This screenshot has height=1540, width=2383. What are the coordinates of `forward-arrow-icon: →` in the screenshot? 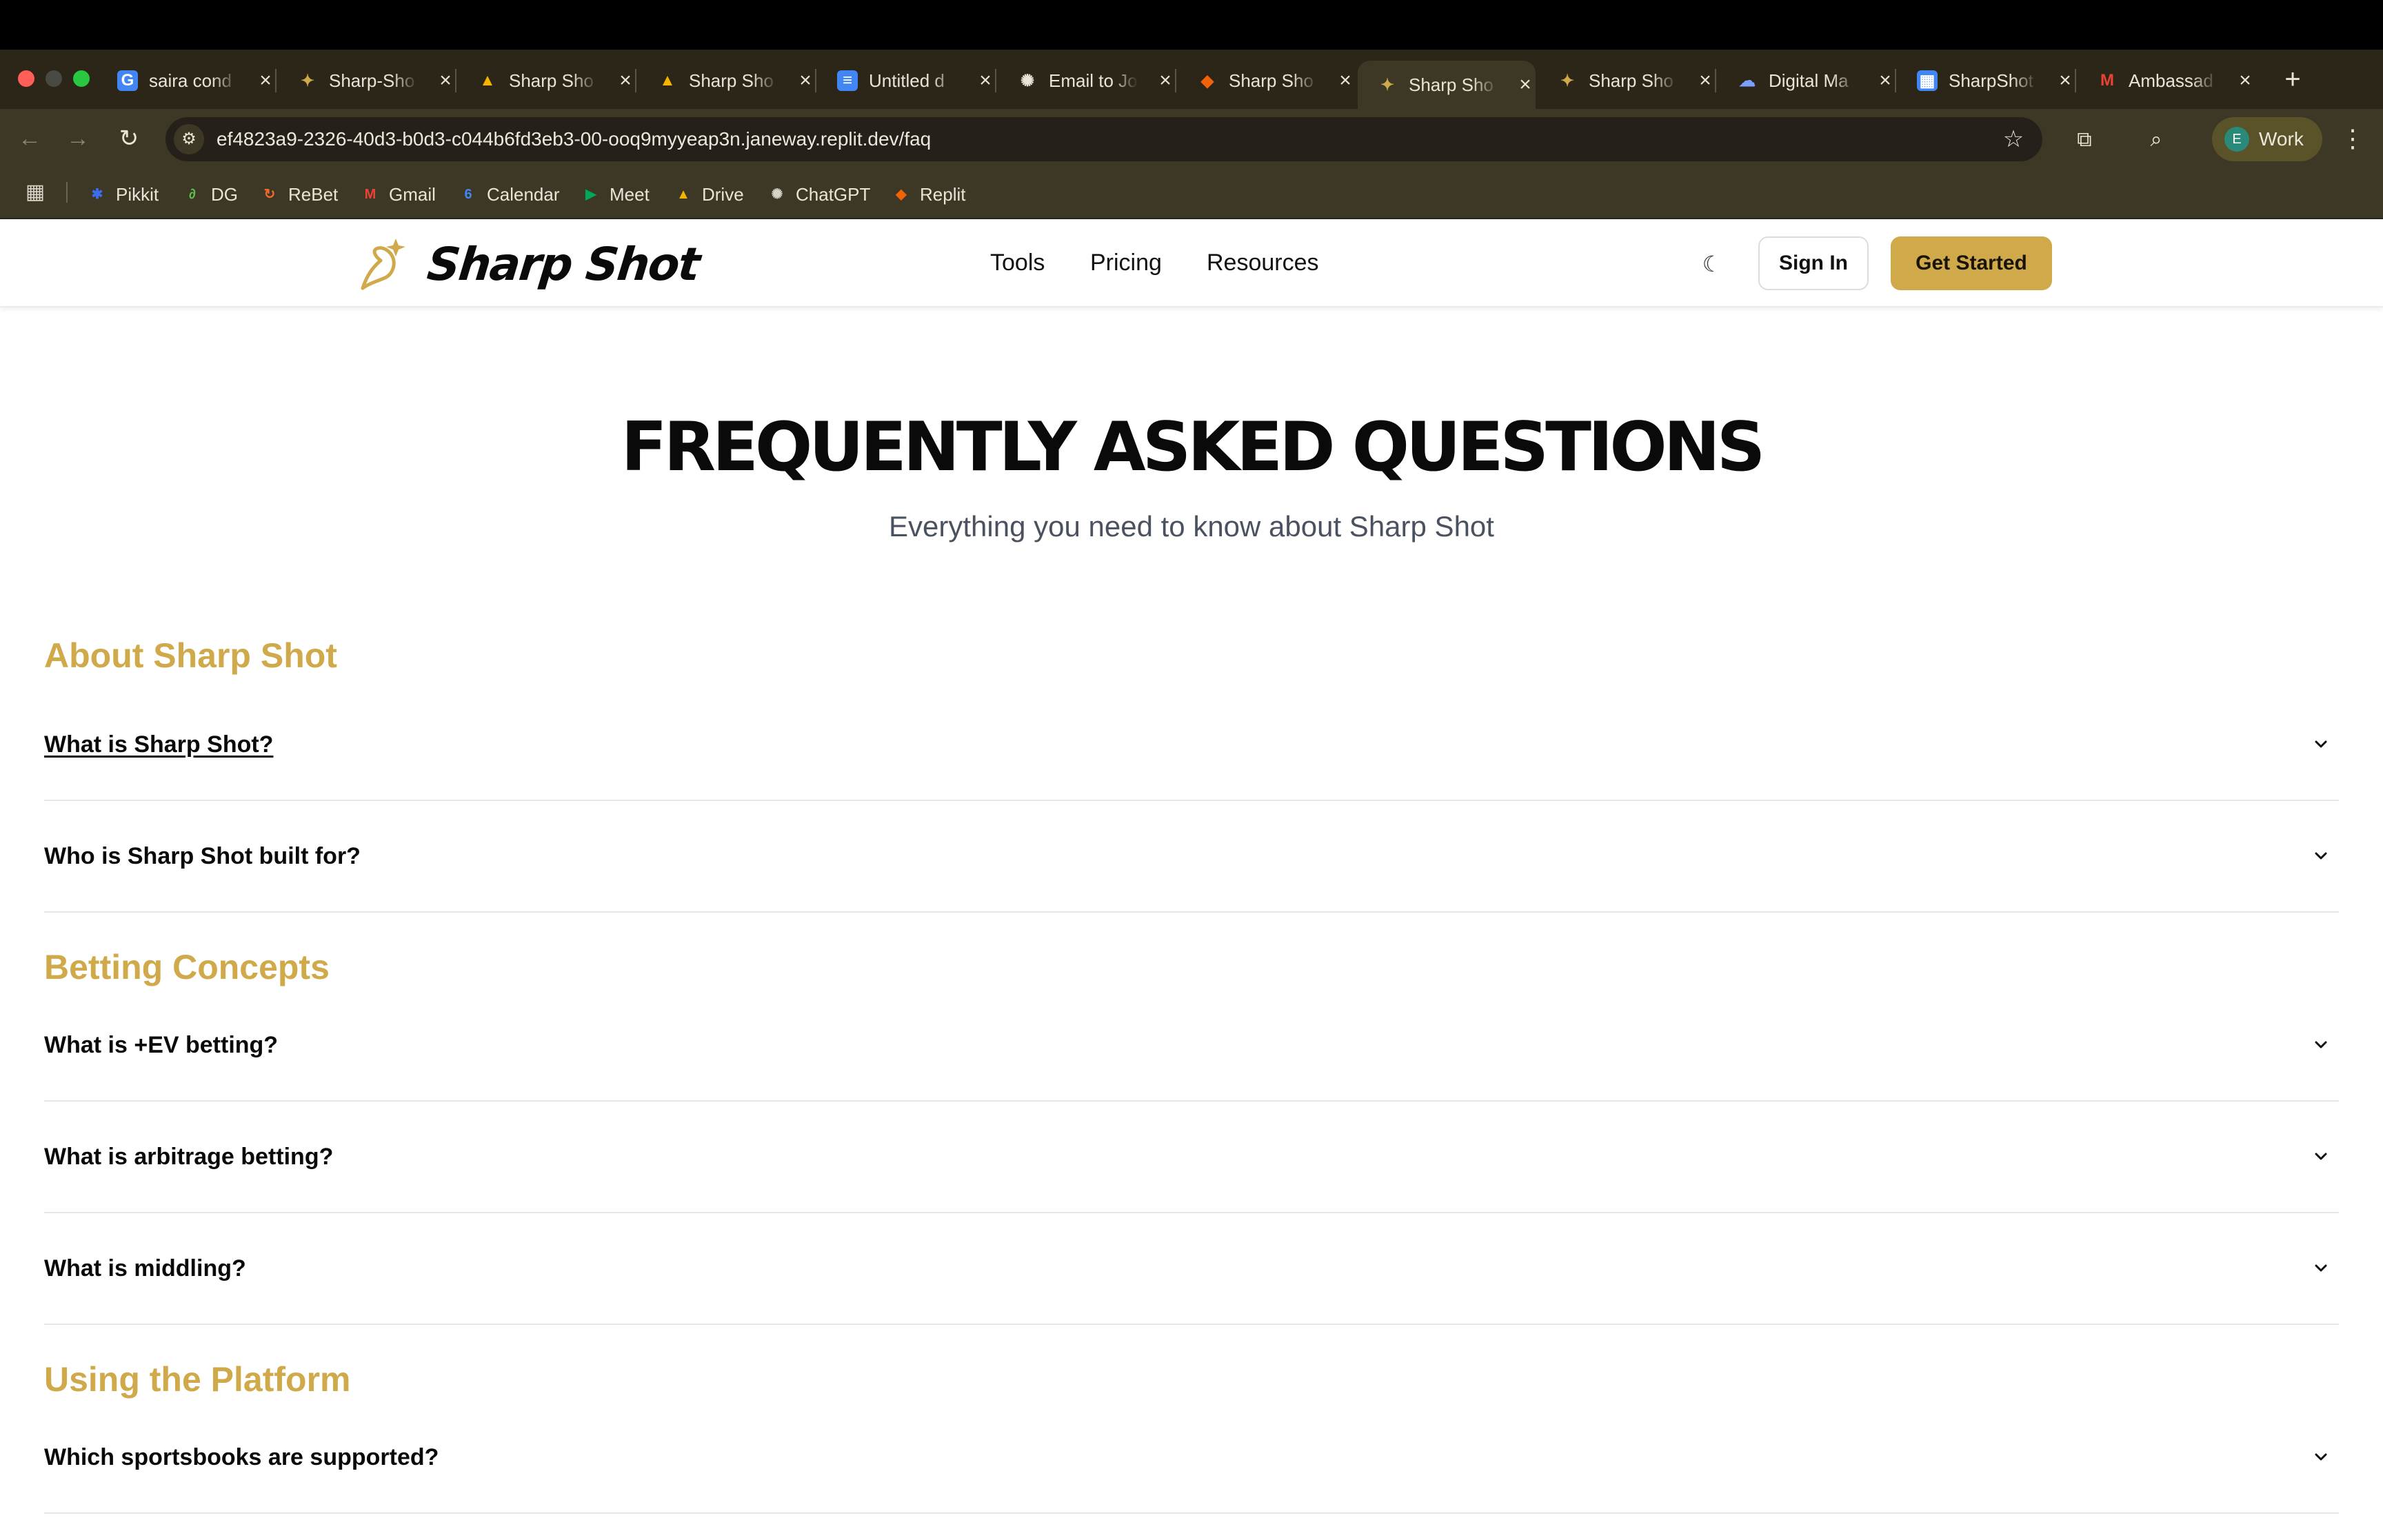 It's located at (78, 138).